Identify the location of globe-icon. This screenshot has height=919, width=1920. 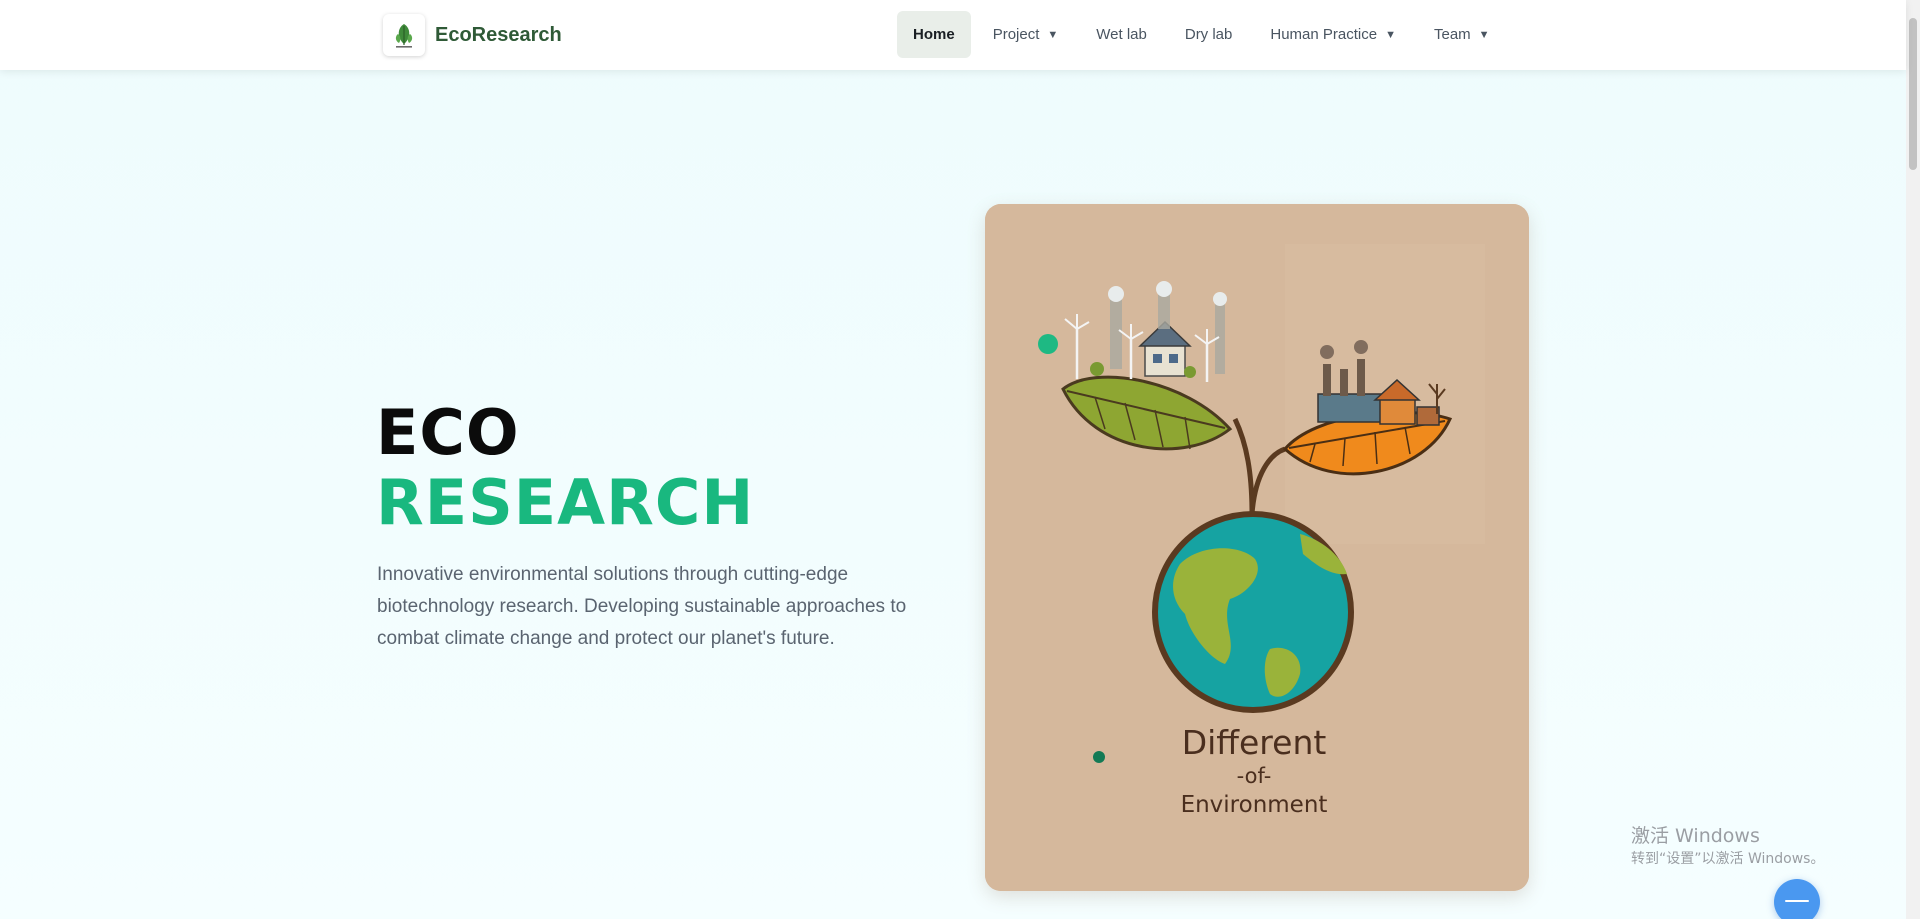
(1253, 612).